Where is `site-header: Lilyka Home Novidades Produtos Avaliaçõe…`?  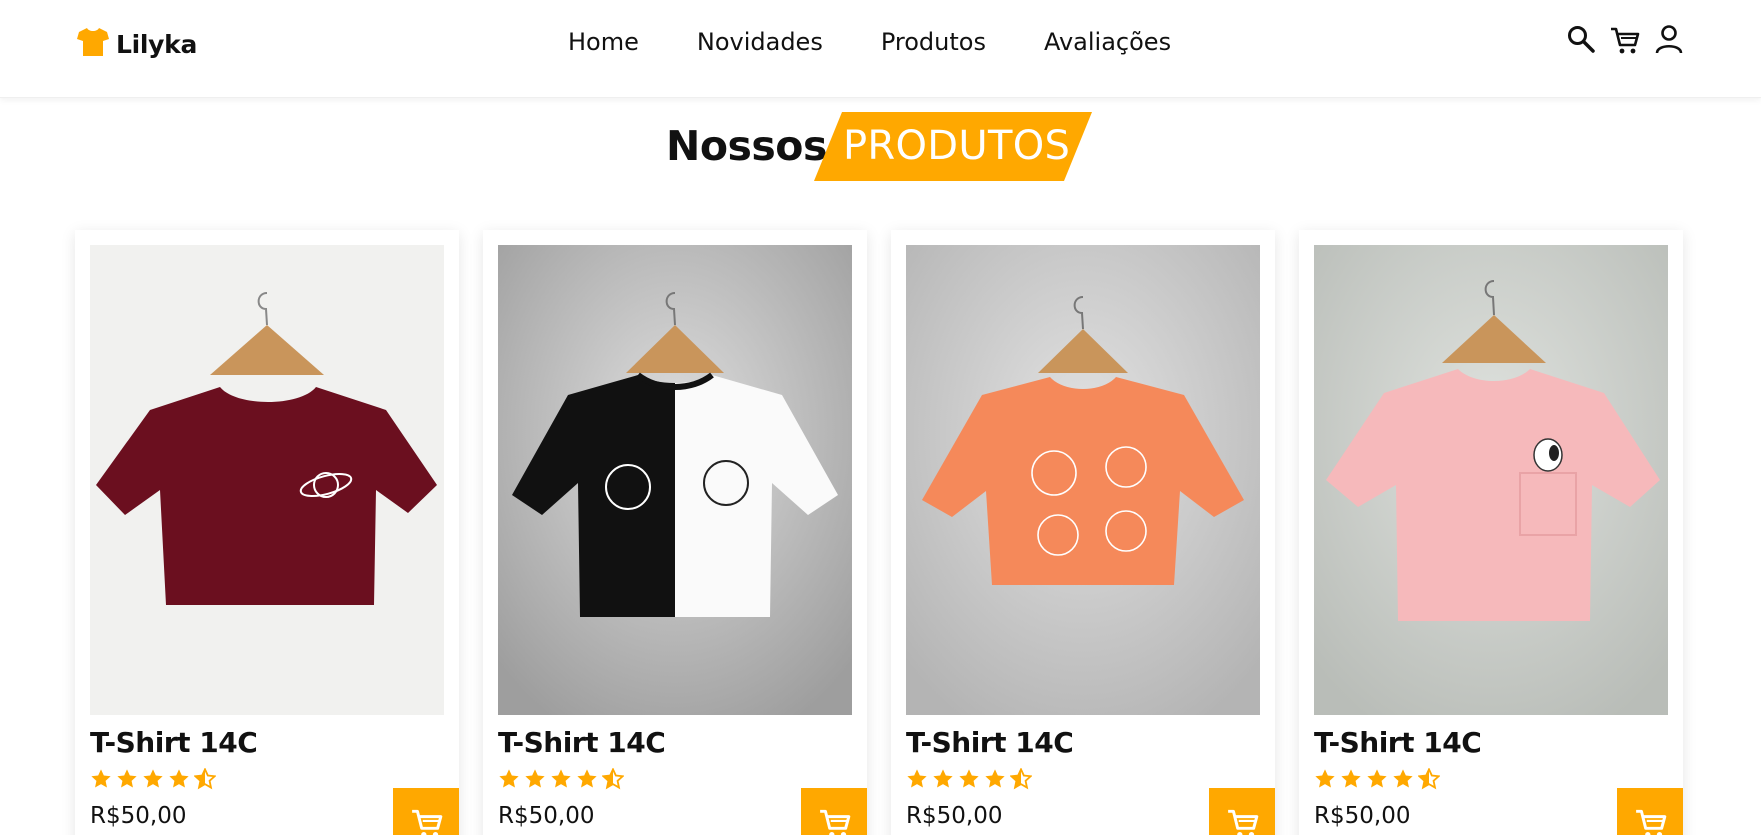 site-header: Lilyka Home Novidades Produtos Avaliaçõe… is located at coordinates (880, 49).